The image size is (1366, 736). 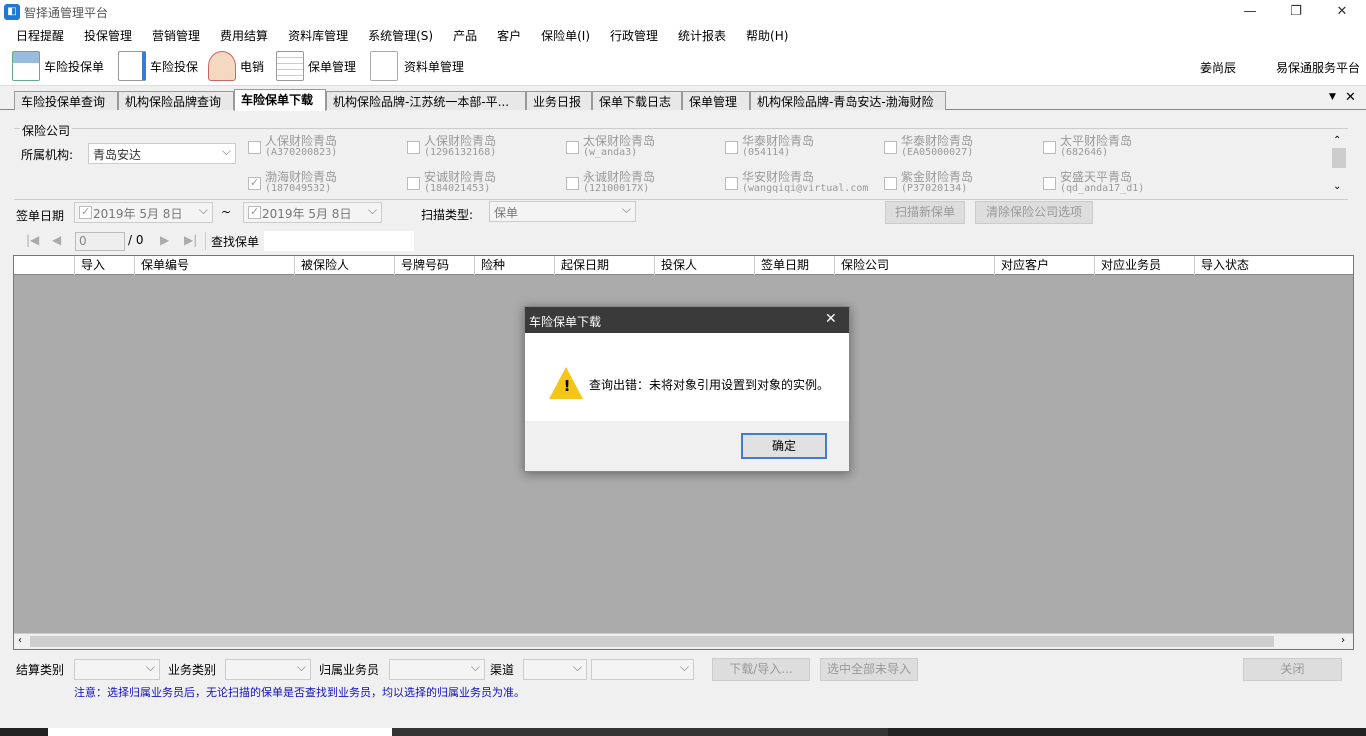 I want to click on window-title: 智择通管理平台, so click(x=66, y=13).